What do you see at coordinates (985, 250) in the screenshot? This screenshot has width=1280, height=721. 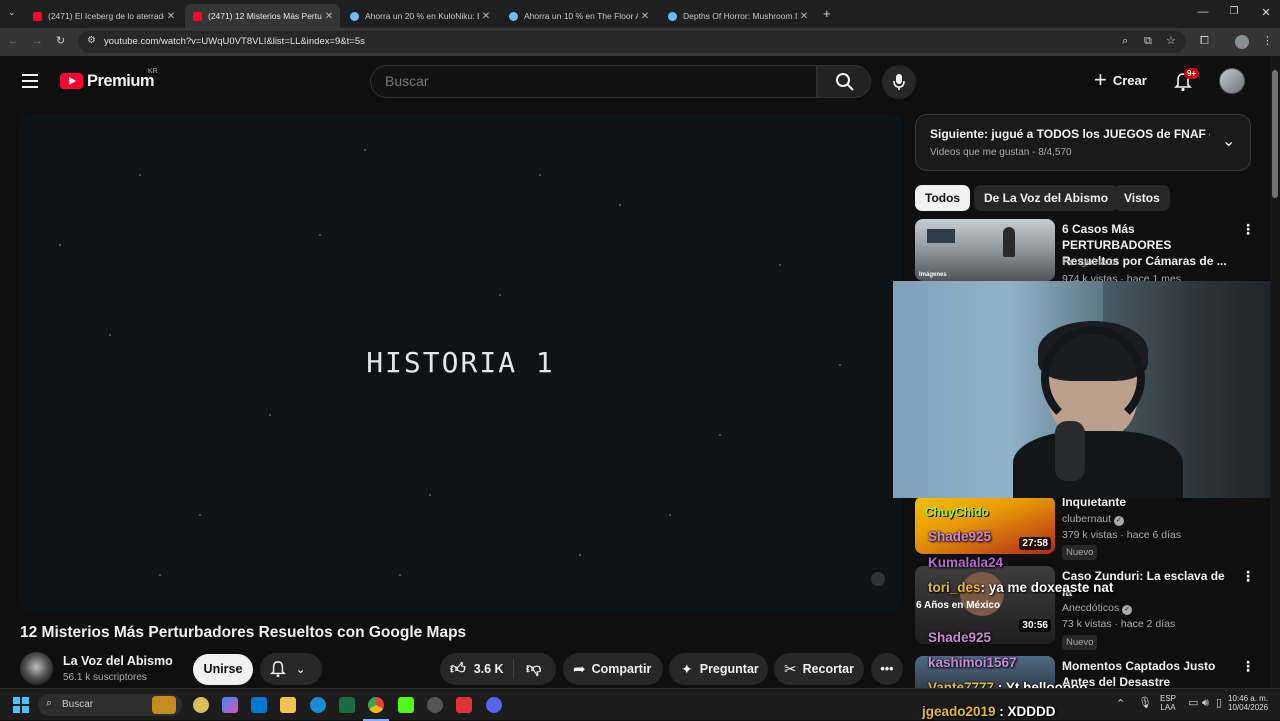 I see `video-thumbnail: Imágenes` at bounding box center [985, 250].